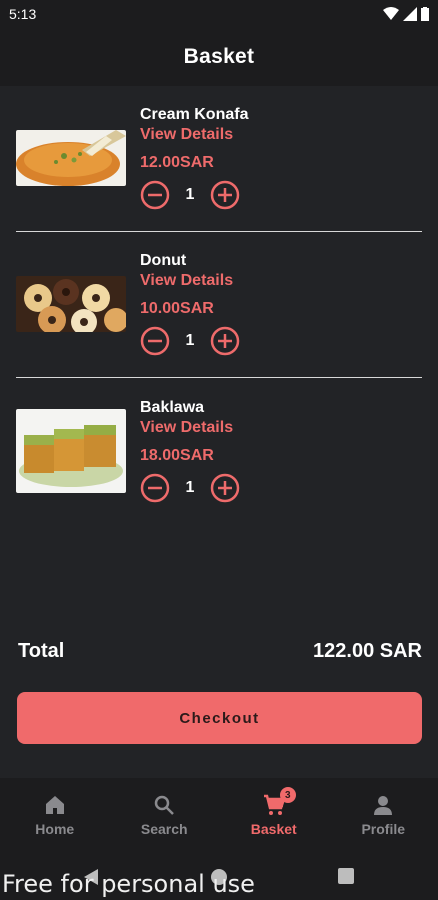  I want to click on wifi-icon, so click(391, 13).